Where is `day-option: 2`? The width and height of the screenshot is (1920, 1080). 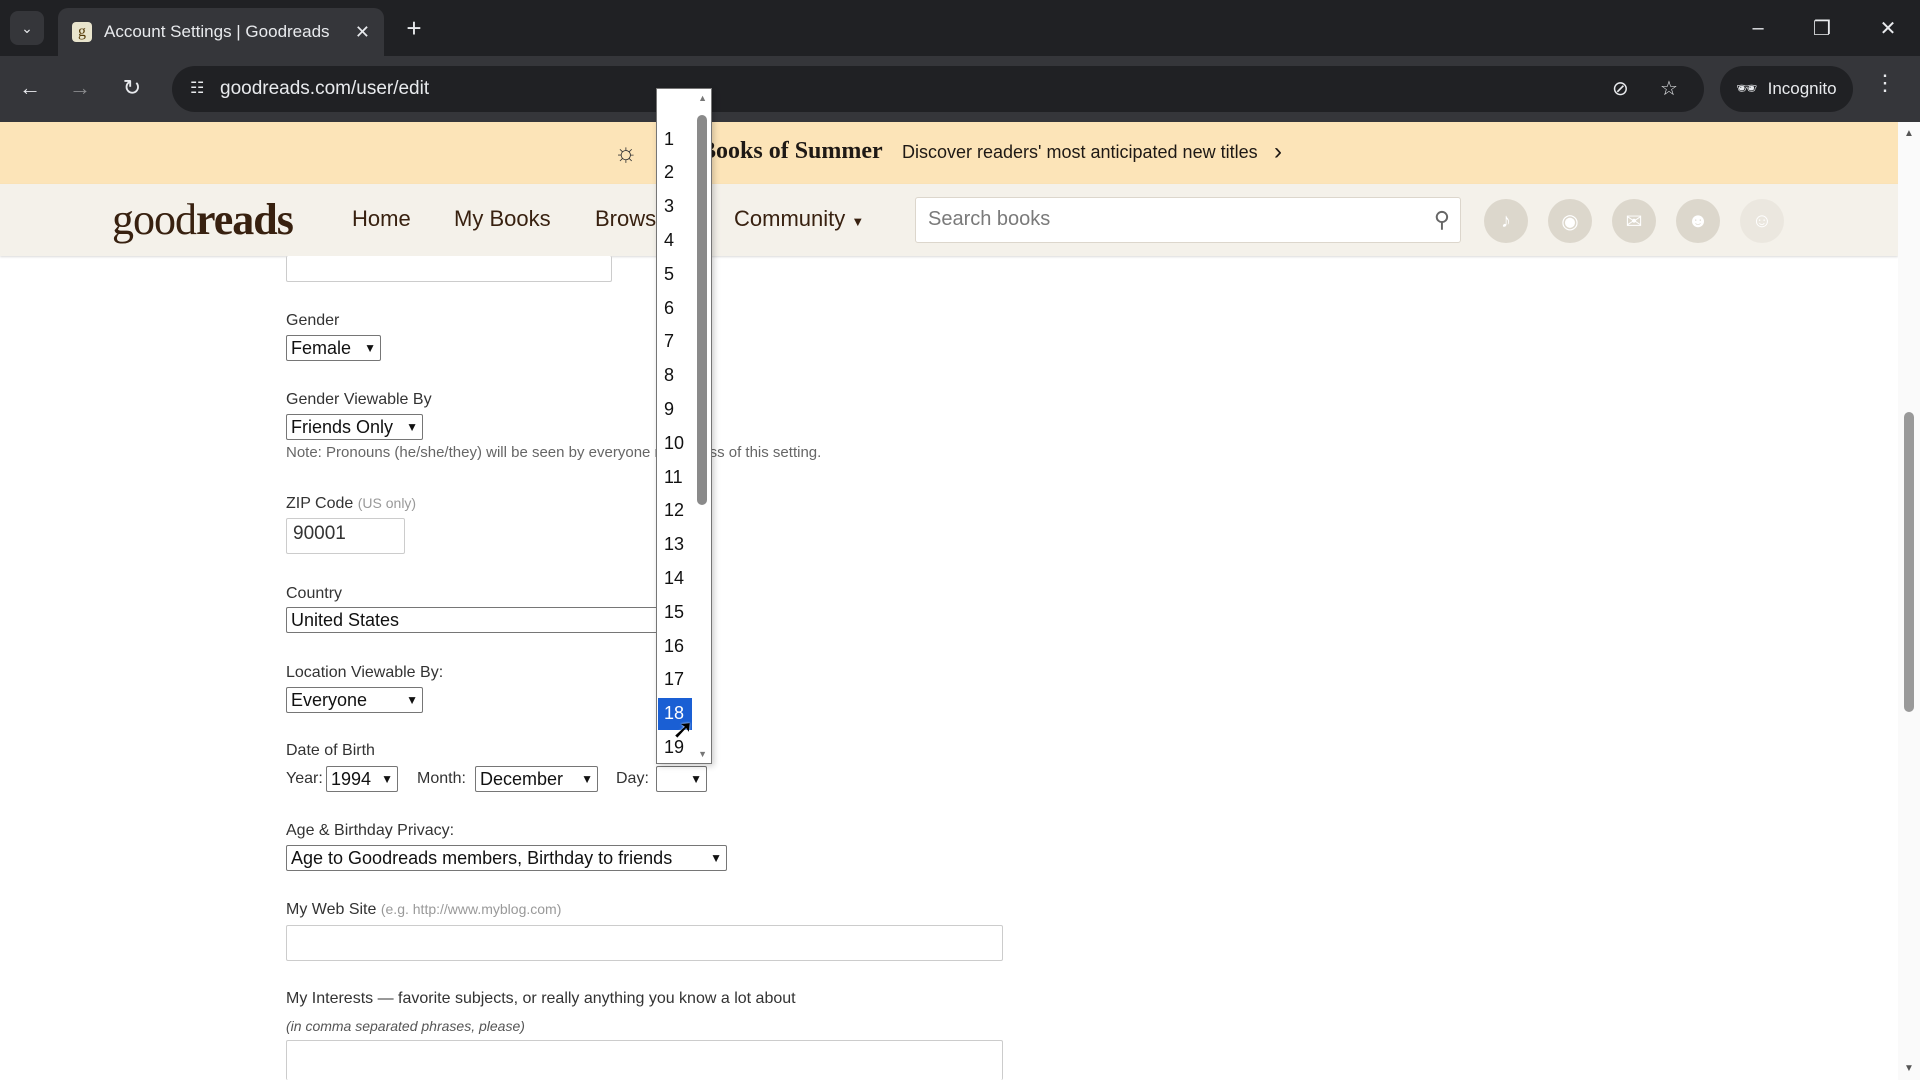 day-option: 2 is located at coordinates (675, 173).